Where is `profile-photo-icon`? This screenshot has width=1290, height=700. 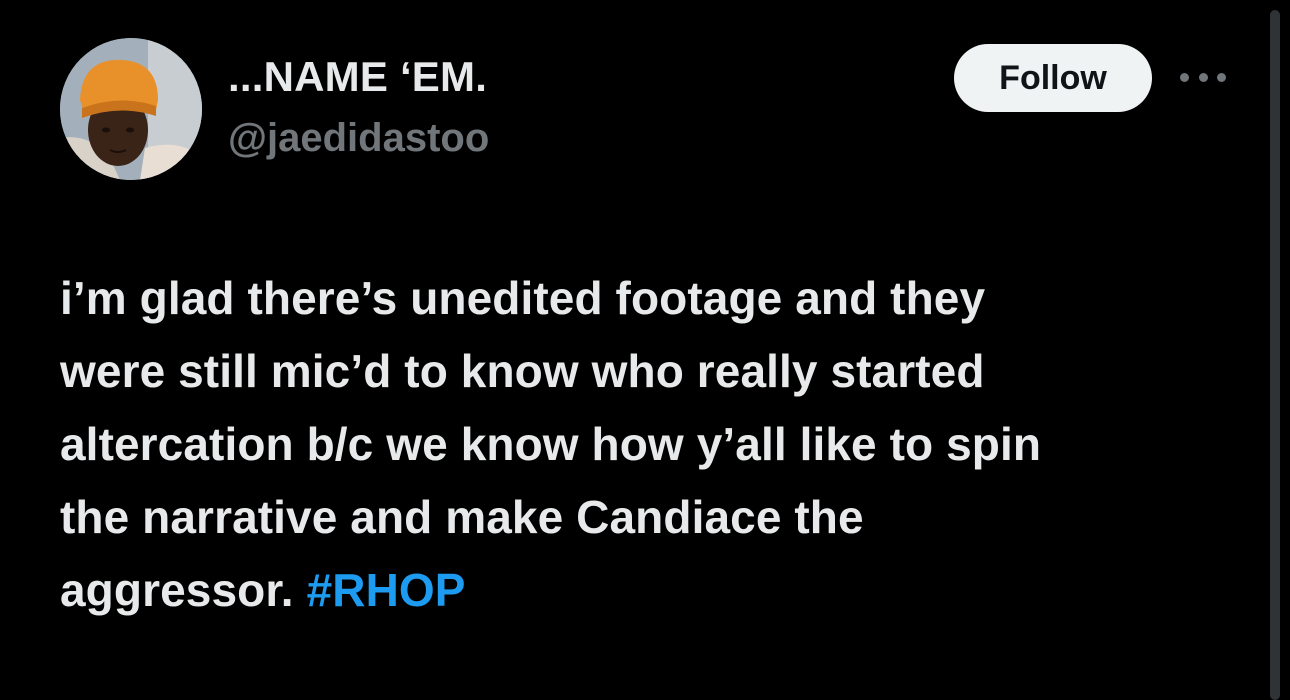
profile-photo-icon is located at coordinates (131, 109).